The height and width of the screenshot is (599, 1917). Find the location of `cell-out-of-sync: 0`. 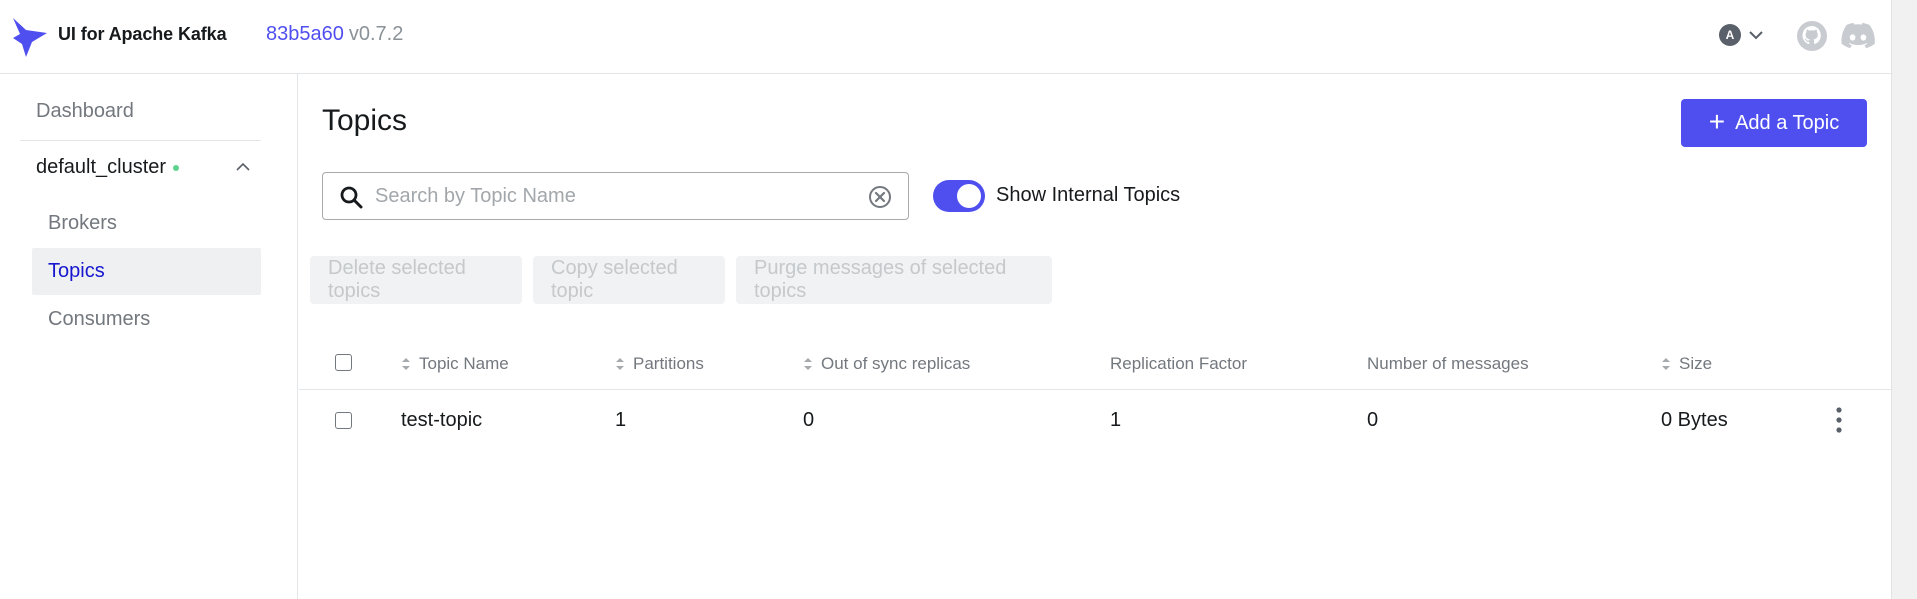

cell-out-of-sync: 0 is located at coordinates (809, 420).